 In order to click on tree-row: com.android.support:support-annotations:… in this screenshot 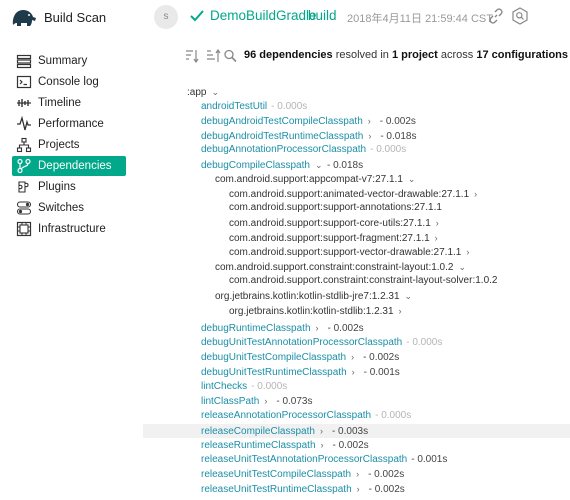, I will do `click(335, 208)`.